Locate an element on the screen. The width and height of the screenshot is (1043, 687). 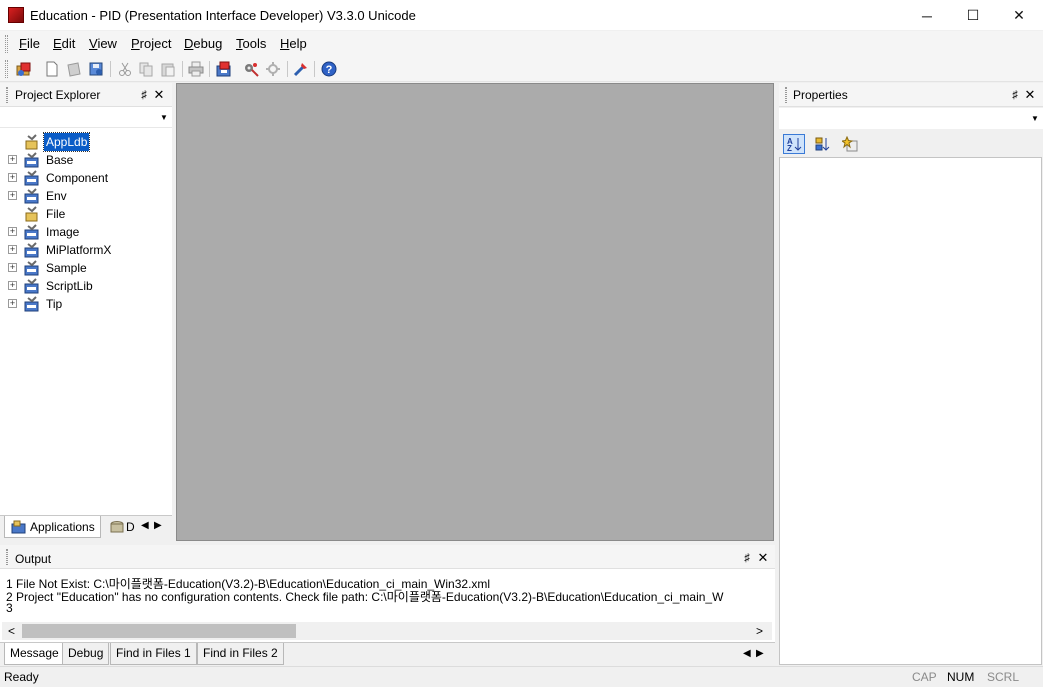
sort-categorized-button is located at coordinates (822, 144).